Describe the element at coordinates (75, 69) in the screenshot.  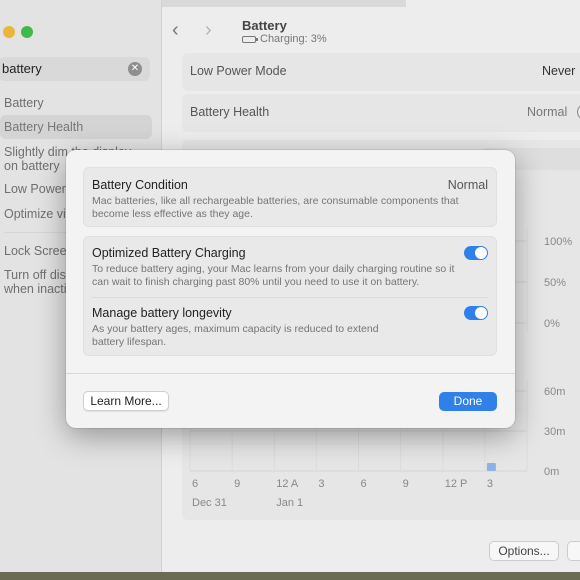
I see `search-field: battery ✕` at that location.